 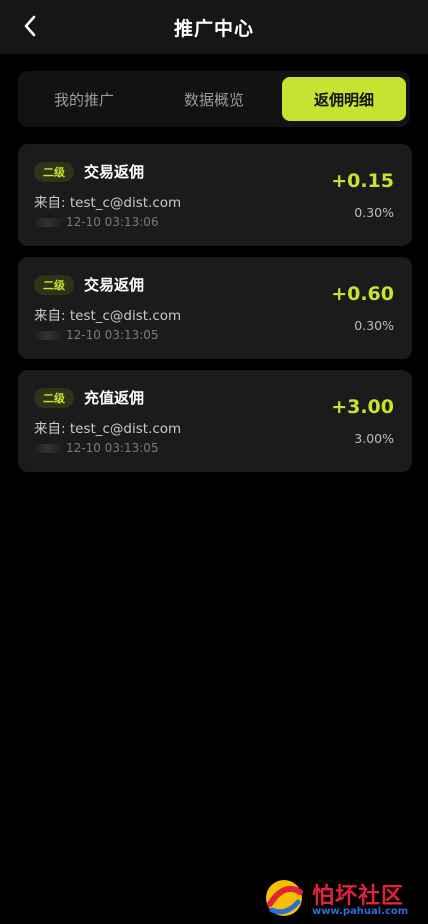 What do you see at coordinates (114, 398) in the screenshot?
I see `record-title: 充值返佣` at bounding box center [114, 398].